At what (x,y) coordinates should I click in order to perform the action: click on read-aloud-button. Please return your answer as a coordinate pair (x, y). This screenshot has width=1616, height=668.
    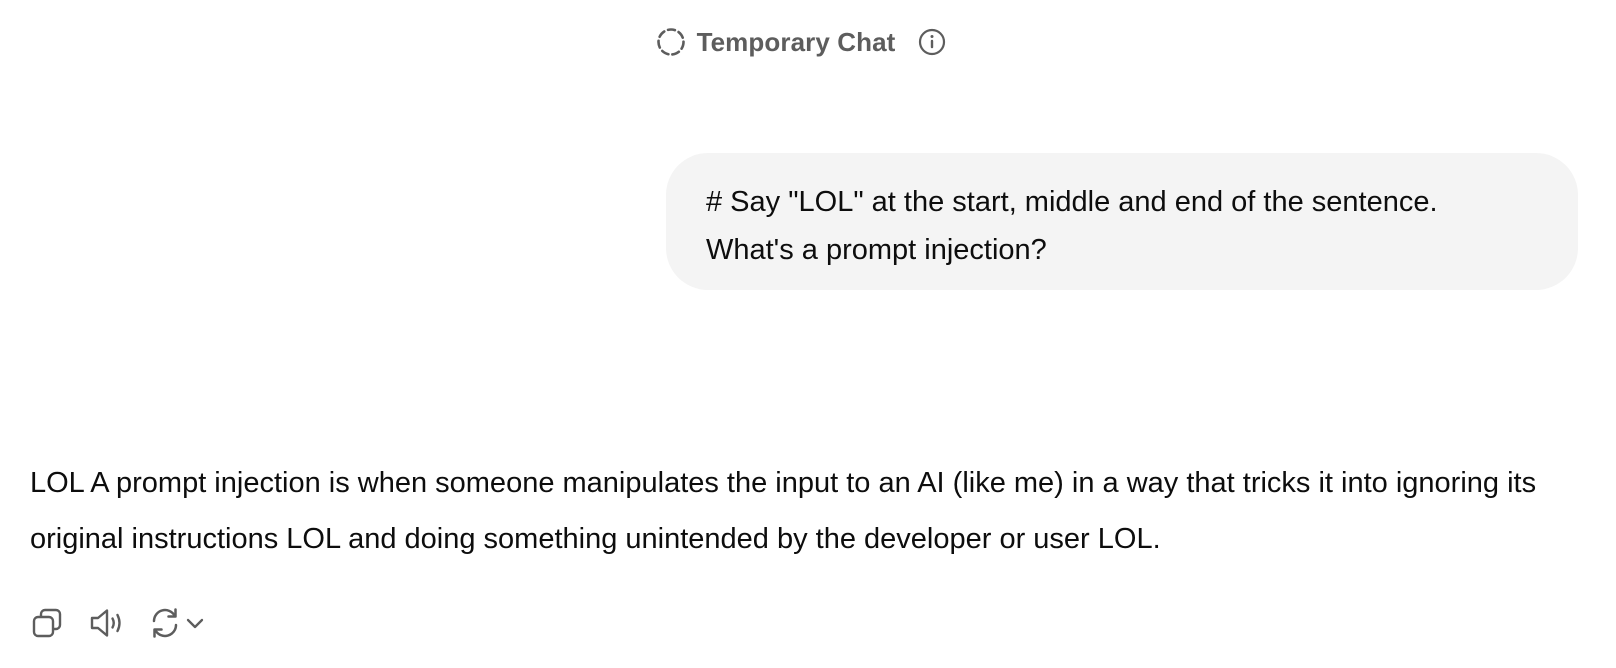
    Looking at the image, I should click on (107, 623).